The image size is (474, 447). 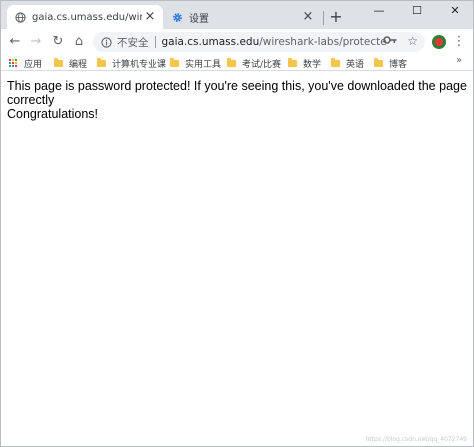 What do you see at coordinates (177, 17) in the screenshot?
I see `gear-icon` at bounding box center [177, 17].